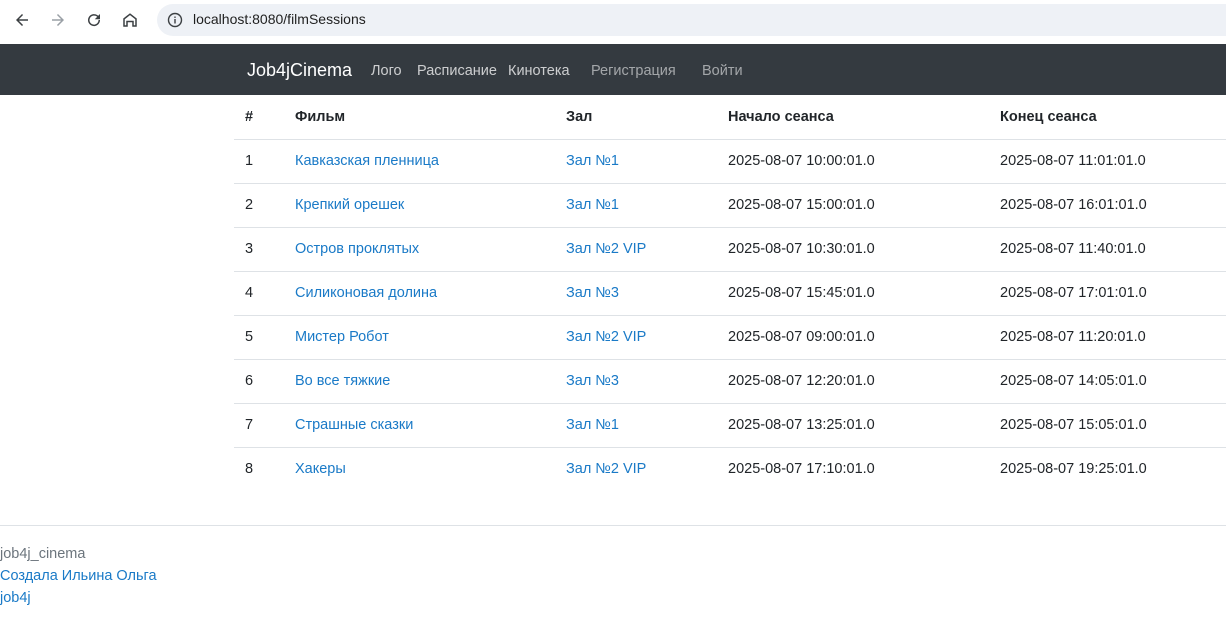  I want to click on session-end: 2025-08-07 16:01:01.0, so click(1107, 205).